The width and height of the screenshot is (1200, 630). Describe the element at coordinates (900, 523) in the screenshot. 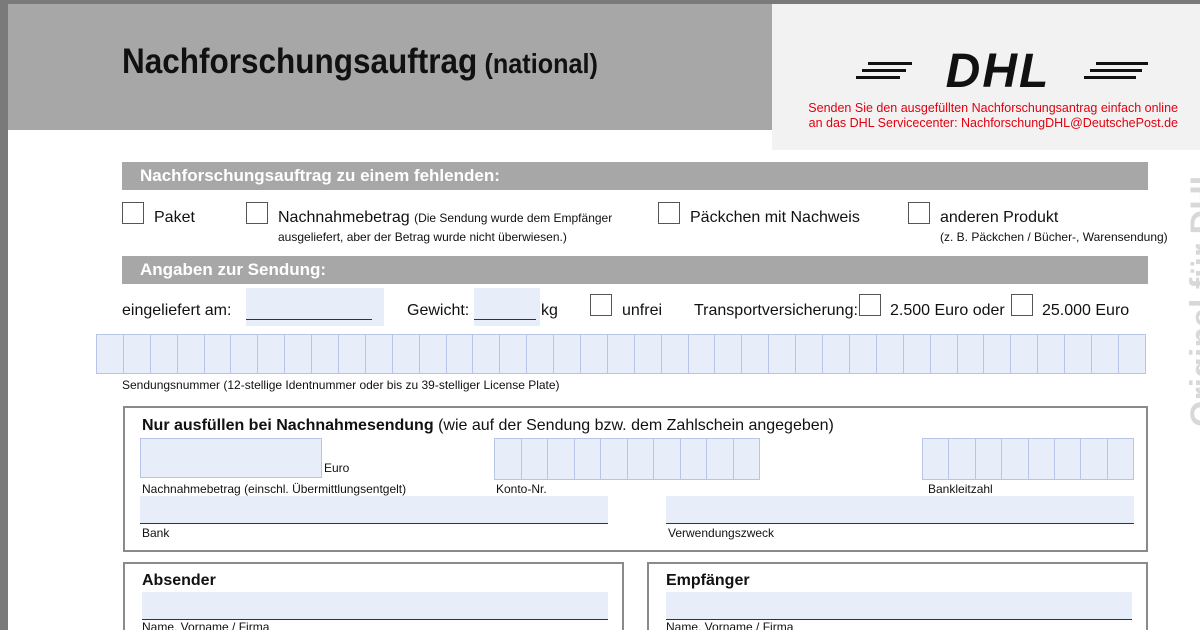

I see `verwendungszweck-underline` at that location.